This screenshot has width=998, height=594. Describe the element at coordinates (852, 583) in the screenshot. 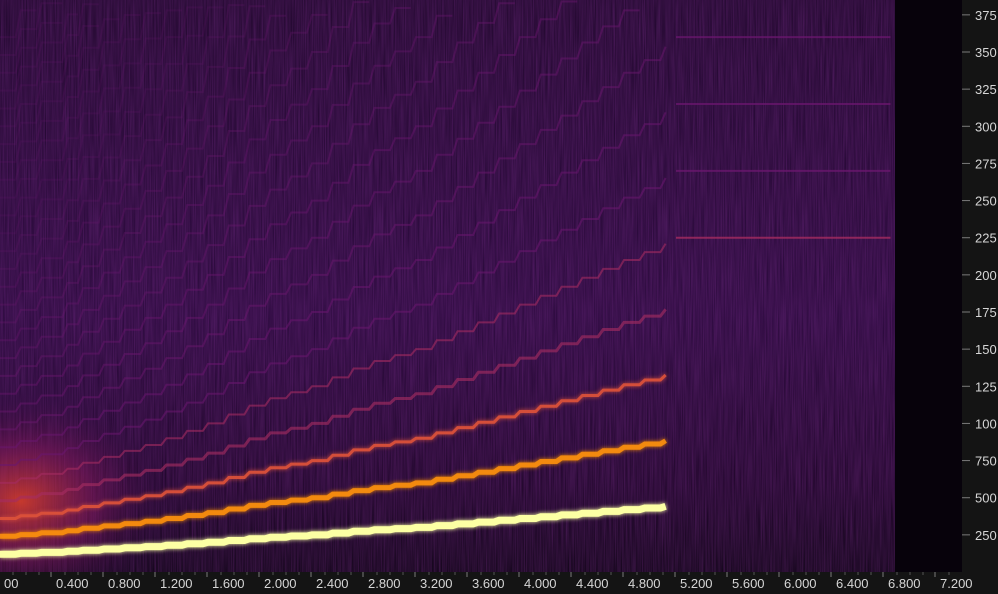

I see `x-tick-label: 6.400` at that location.